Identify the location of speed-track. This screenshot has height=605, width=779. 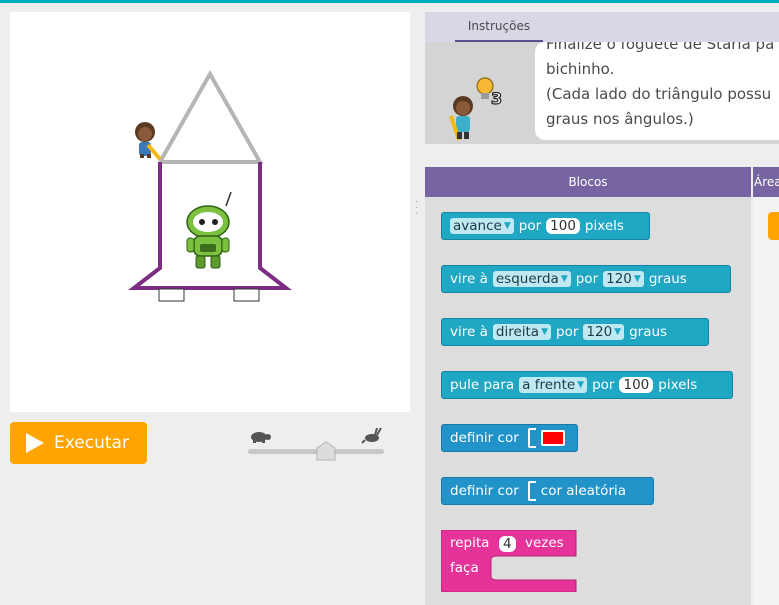
(316, 451).